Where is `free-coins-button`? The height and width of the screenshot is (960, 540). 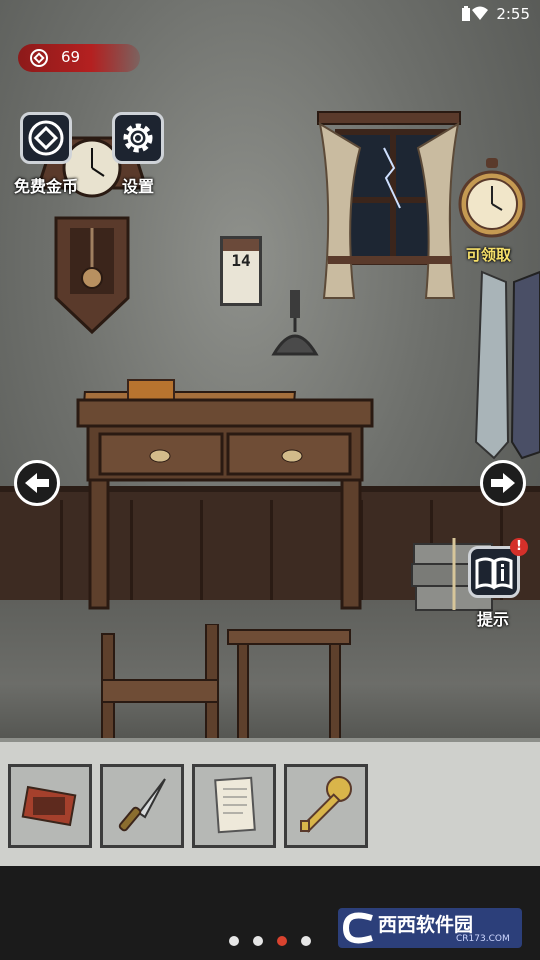 free-coins-button is located at coordinates (46, 138).